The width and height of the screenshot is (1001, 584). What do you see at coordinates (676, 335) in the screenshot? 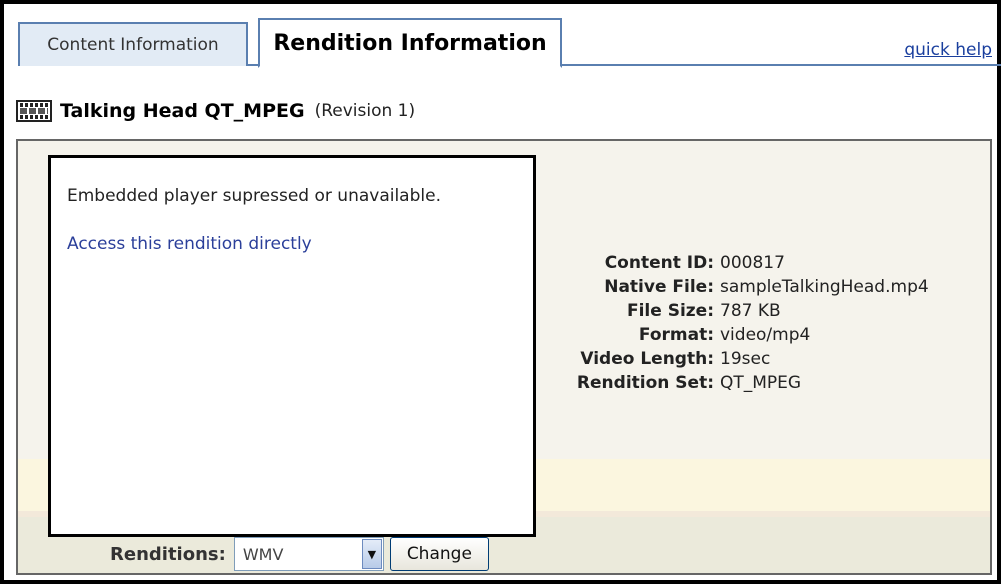
I see `info-label: Format:` at bounding box center [676, 335].